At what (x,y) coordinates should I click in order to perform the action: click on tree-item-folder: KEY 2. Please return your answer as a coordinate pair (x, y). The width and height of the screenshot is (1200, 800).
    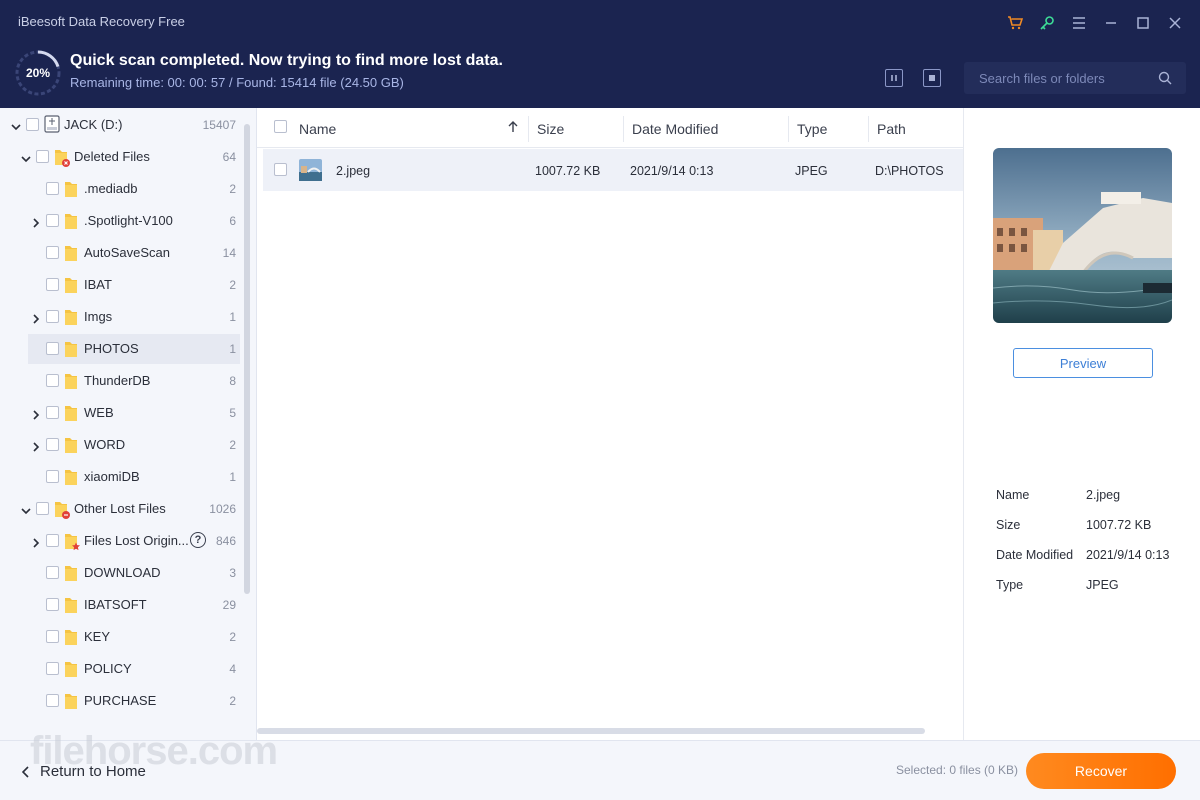
    Looking at the image, I should click on (120, 637).